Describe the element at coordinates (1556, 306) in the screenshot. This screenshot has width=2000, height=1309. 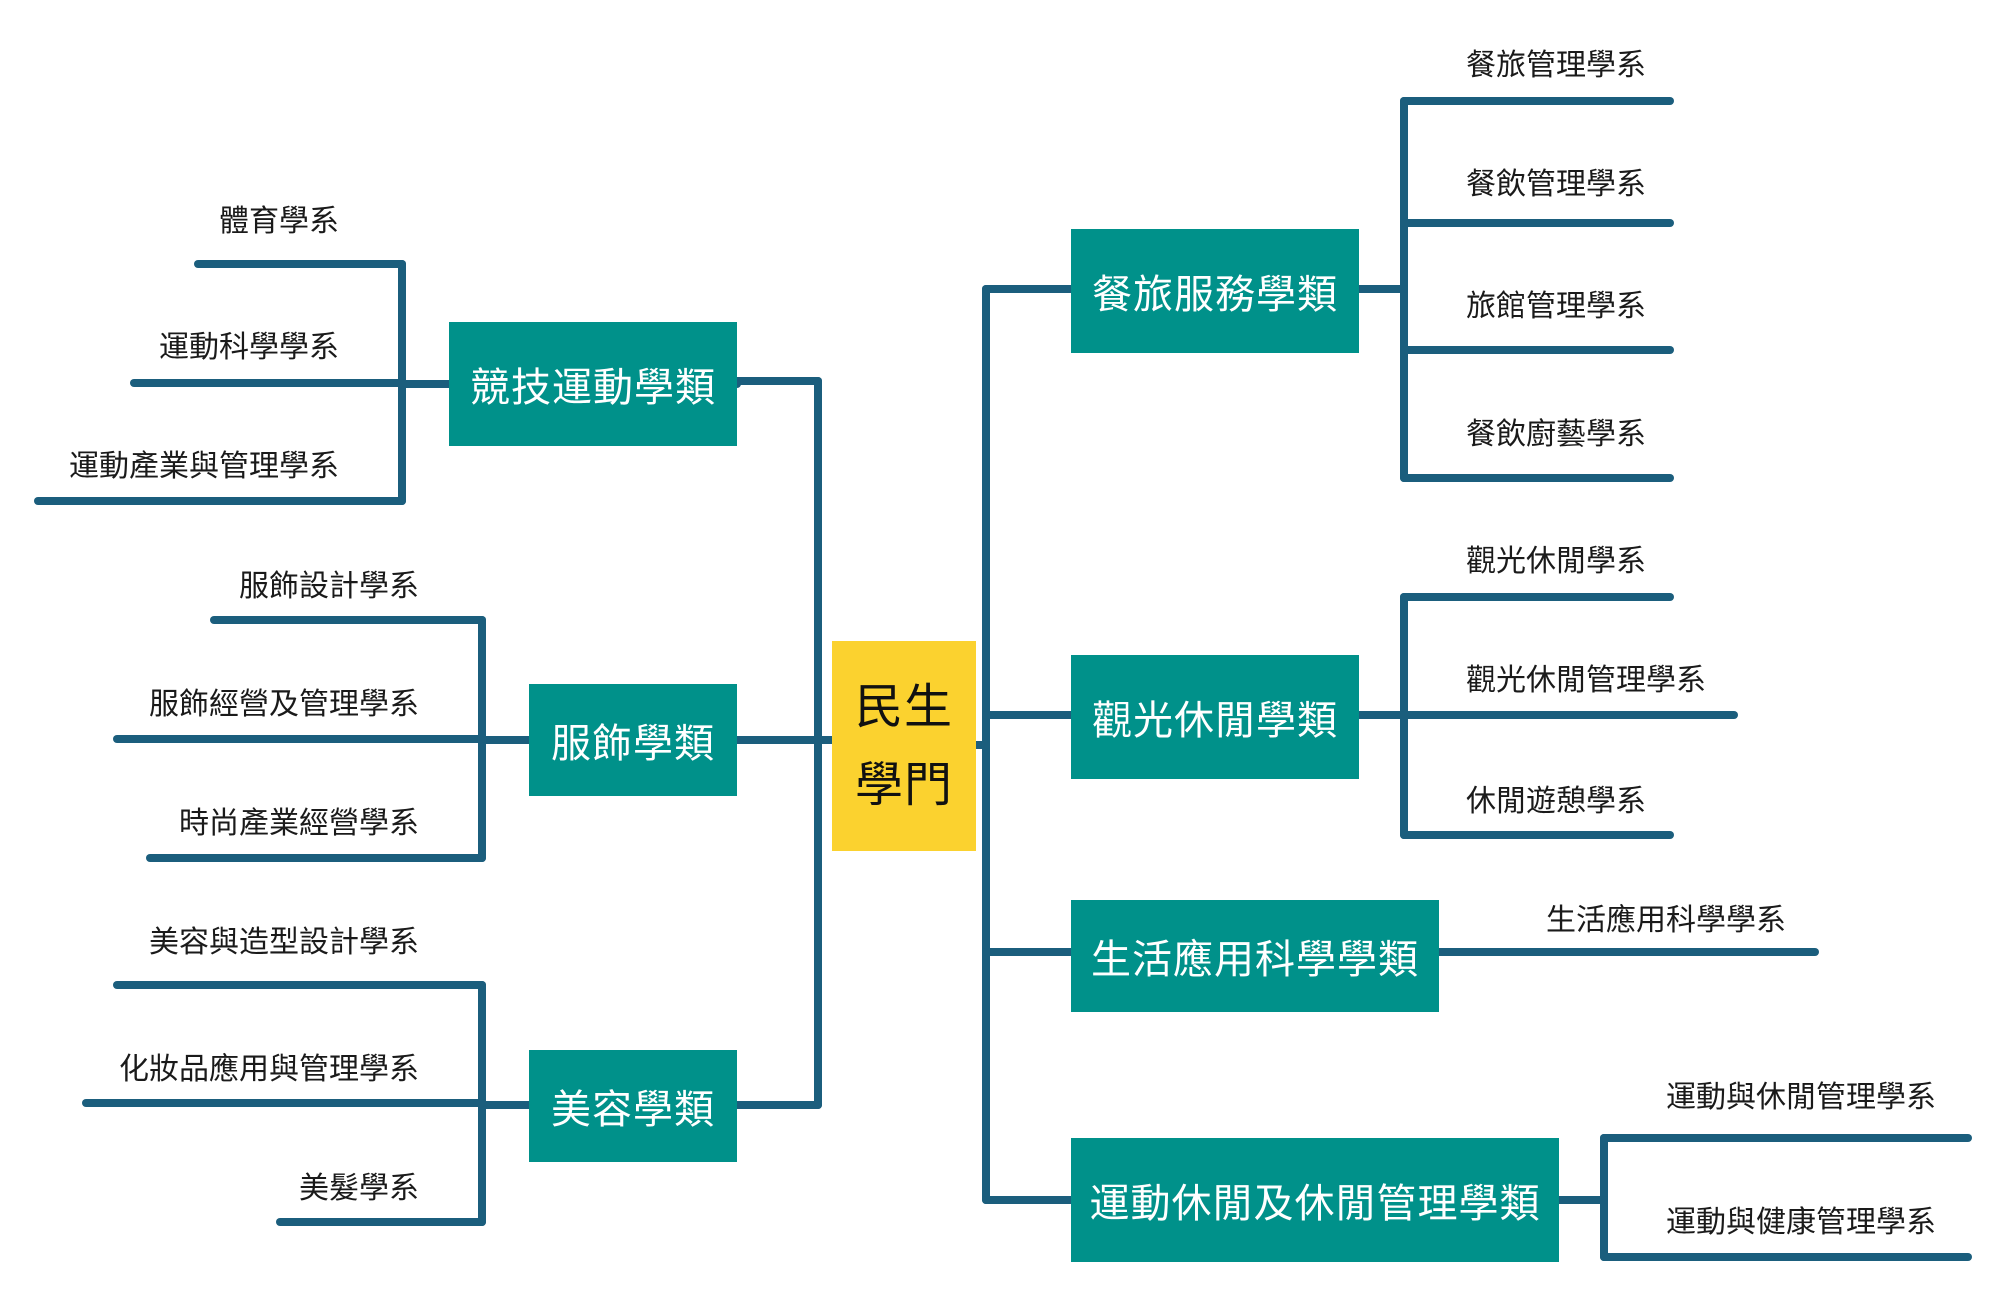
I see `leaf-item: 旅館管理學系` at that location.